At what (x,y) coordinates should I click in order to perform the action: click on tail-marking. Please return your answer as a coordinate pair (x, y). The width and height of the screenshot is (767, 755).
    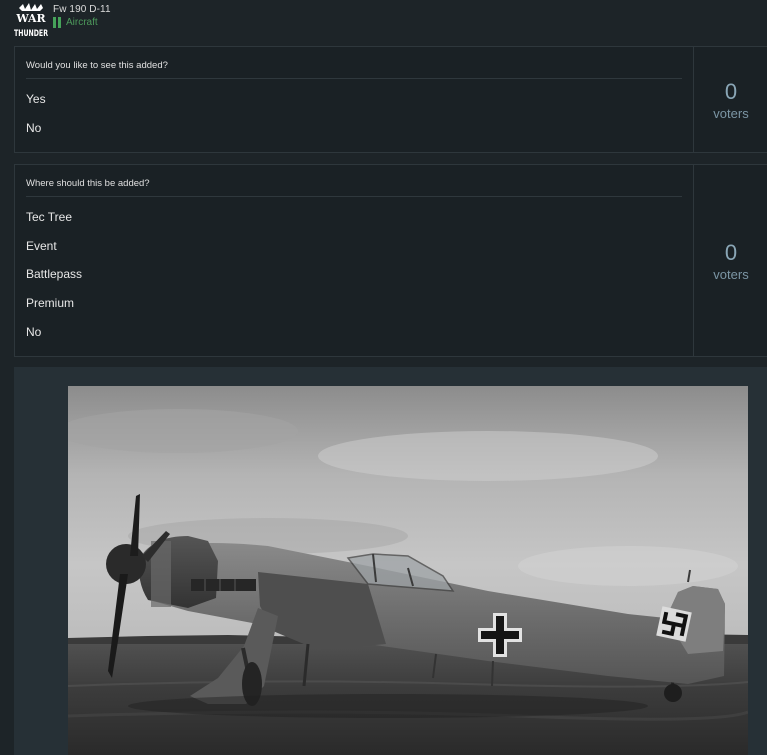
    Looking at the image, I should click on (674, 624).